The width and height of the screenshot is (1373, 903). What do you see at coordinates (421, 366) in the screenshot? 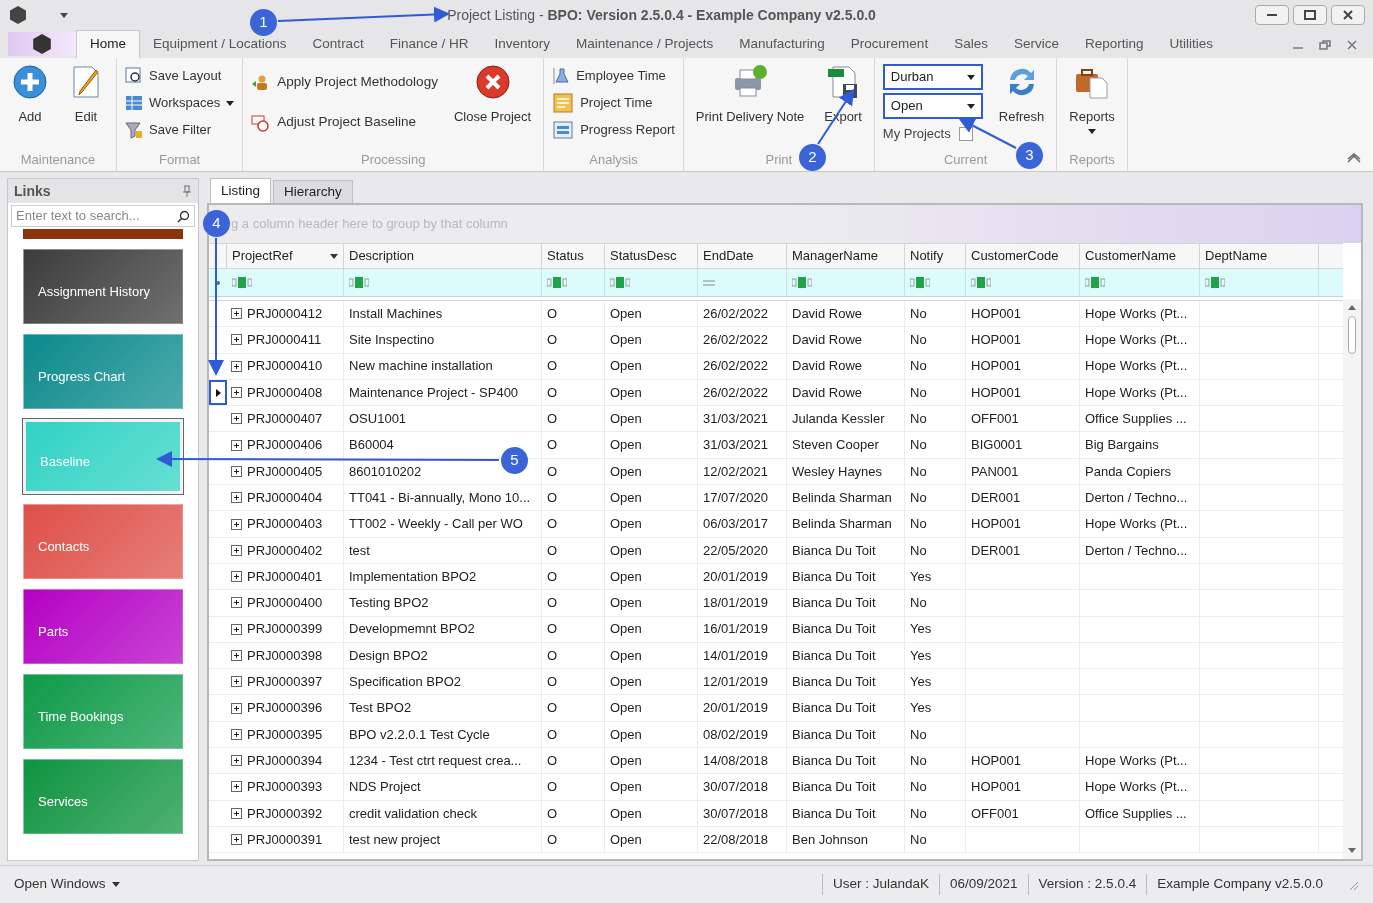
I see `table-cell-text: New machine installation` at bounding box center [421, 366].